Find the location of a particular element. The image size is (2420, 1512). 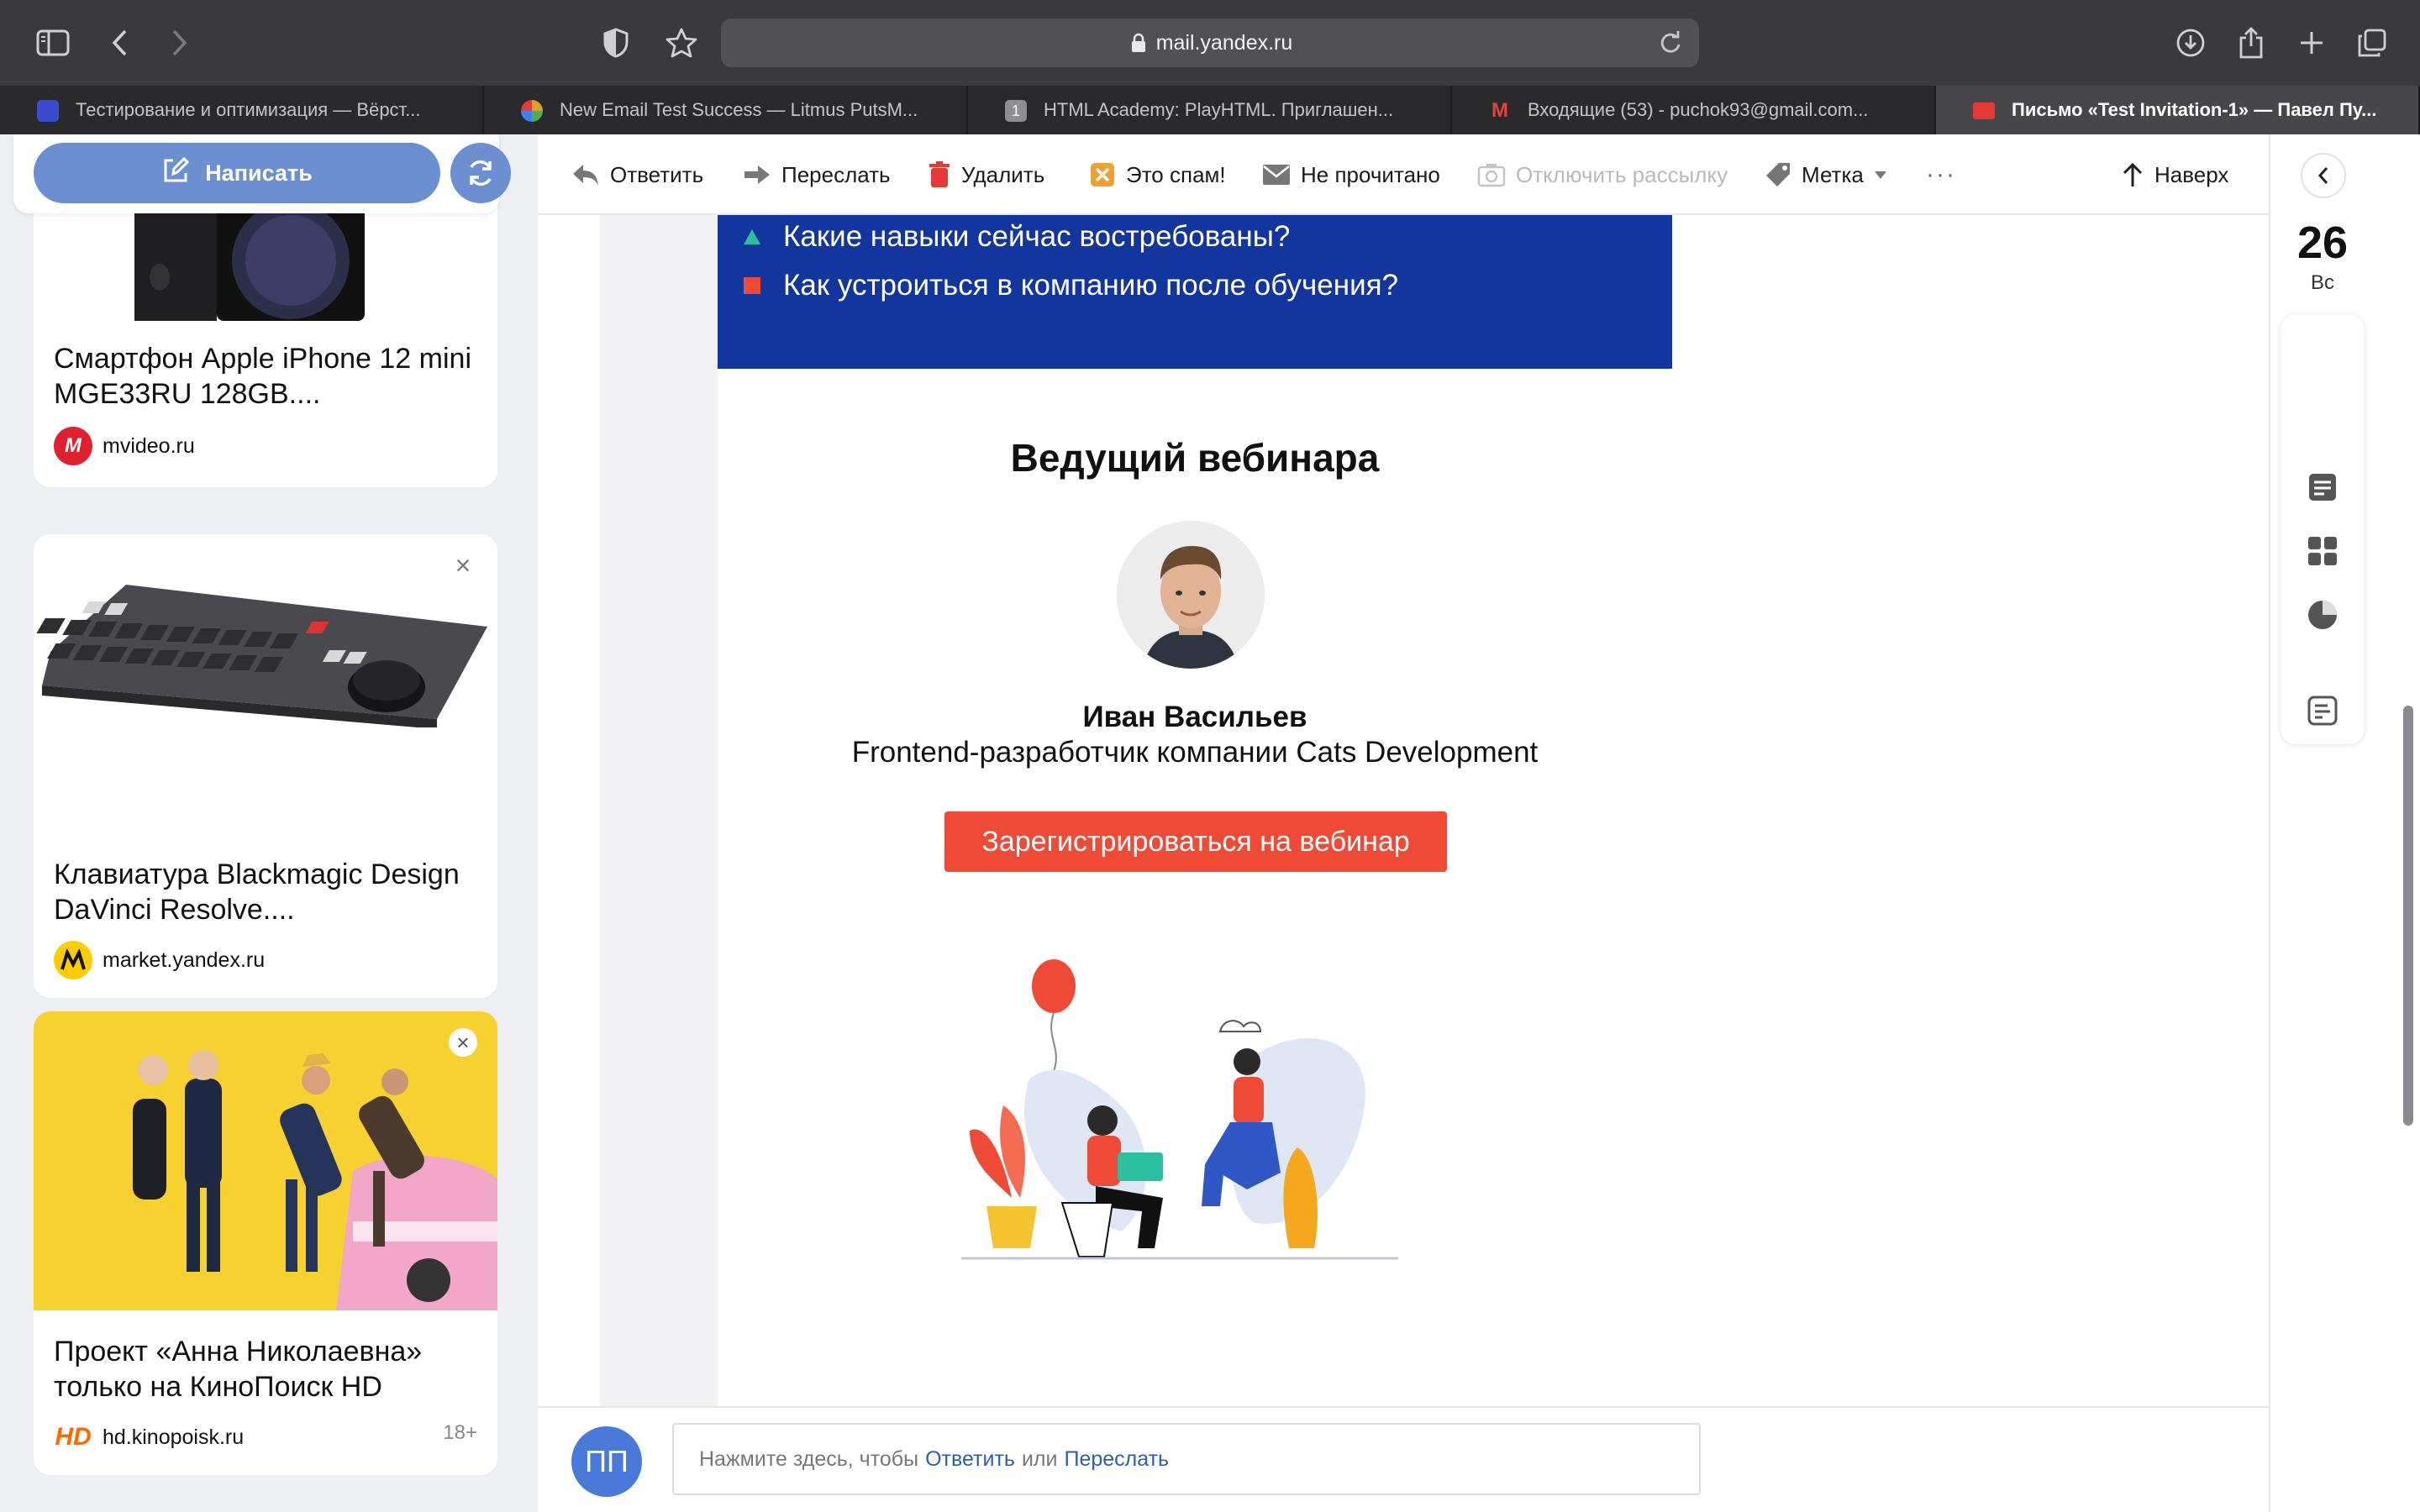

new-tab-icon is located at coordinates (2312, 43).